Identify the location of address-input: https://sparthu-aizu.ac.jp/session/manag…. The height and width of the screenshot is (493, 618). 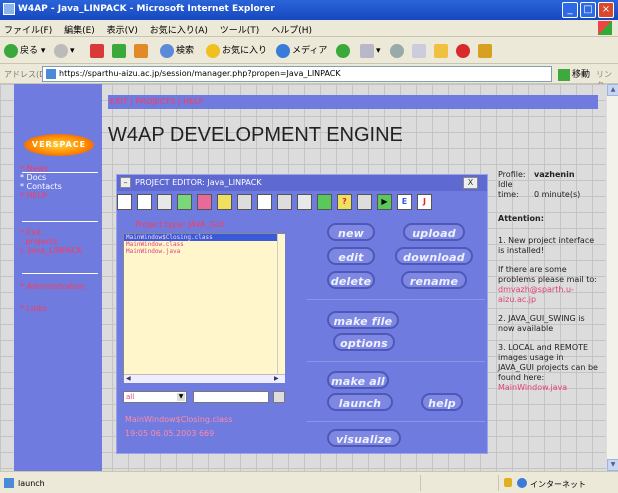
(297, 74).